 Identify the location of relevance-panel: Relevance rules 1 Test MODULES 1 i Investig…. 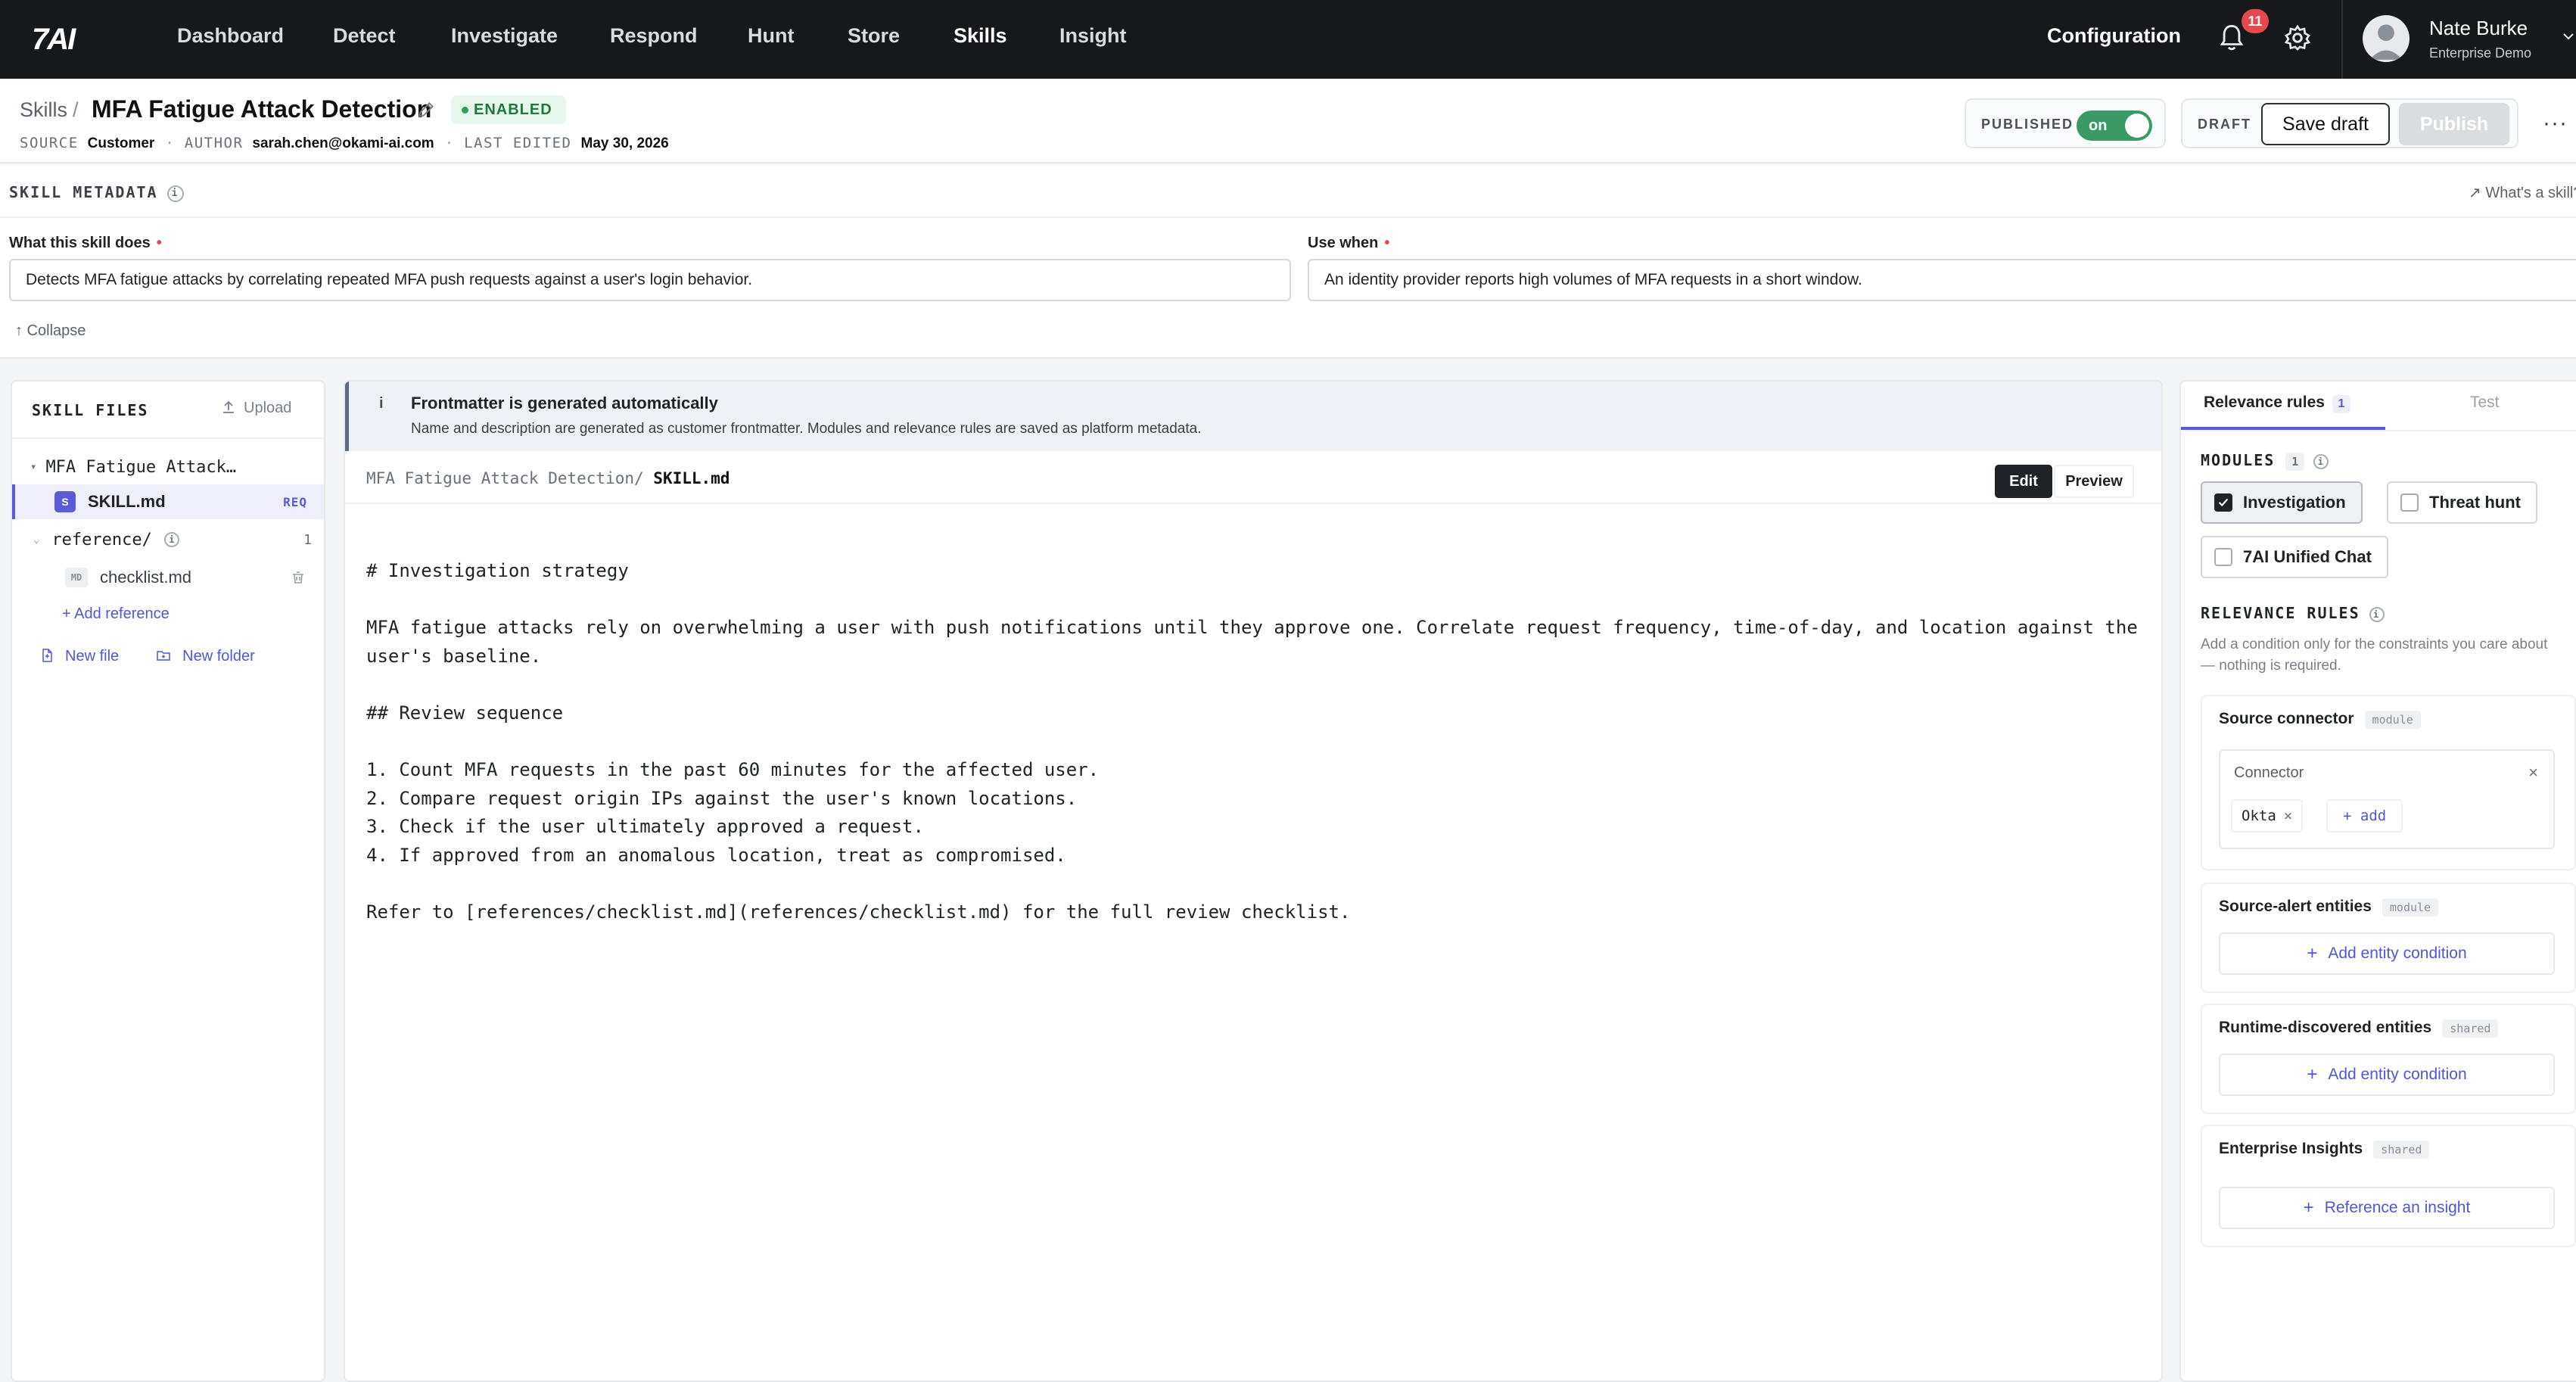
(2377, 881).